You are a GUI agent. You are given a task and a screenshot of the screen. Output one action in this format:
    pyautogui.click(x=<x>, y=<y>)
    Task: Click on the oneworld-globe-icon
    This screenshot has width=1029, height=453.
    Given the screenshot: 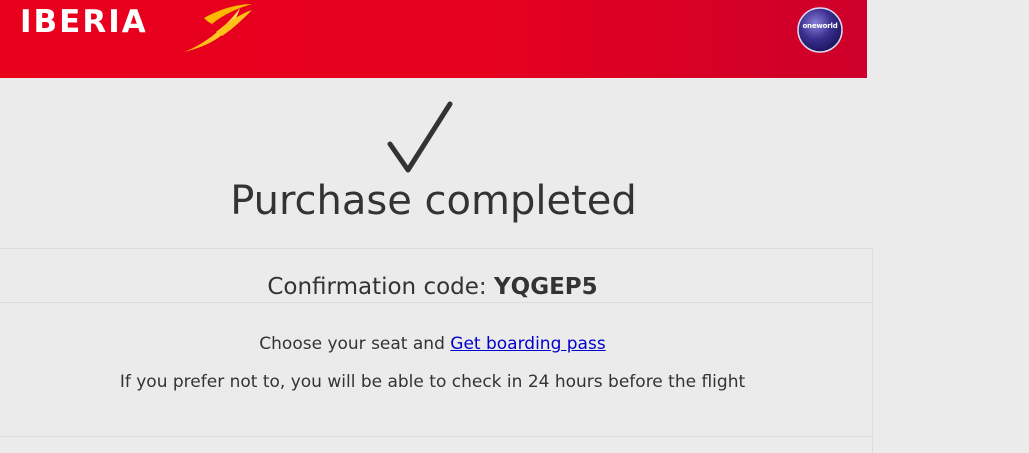 What is the action you would take?
    pyautogui.click(x=820, y=30)
    